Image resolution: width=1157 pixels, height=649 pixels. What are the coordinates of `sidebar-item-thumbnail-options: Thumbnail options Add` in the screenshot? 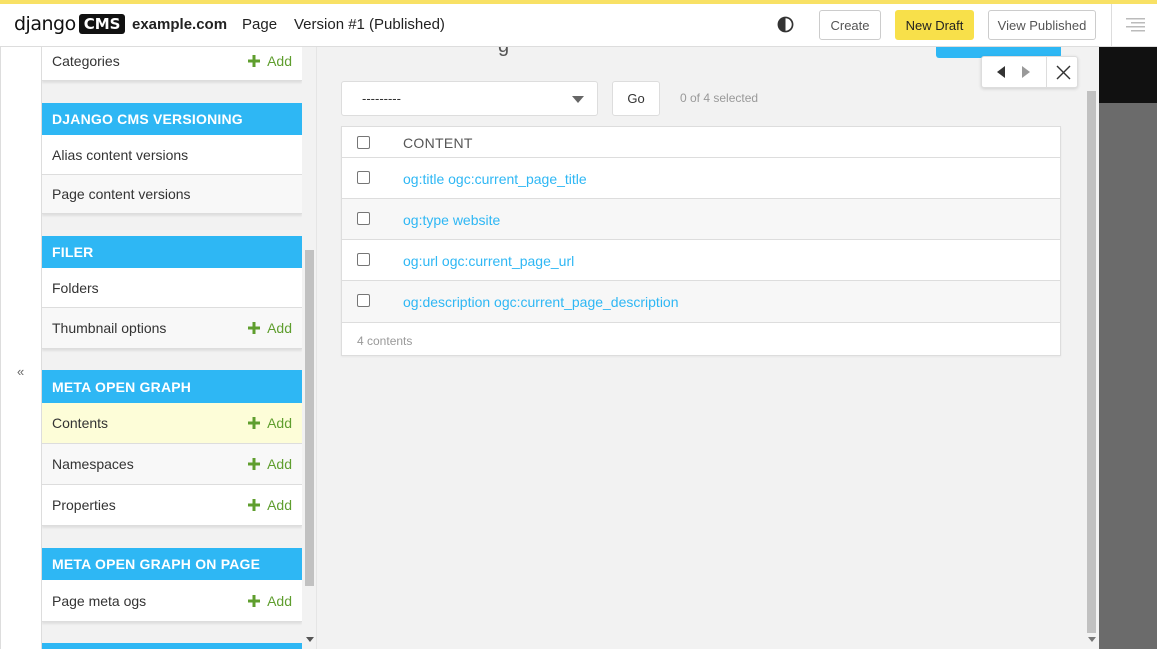 It's located at (172, 328).